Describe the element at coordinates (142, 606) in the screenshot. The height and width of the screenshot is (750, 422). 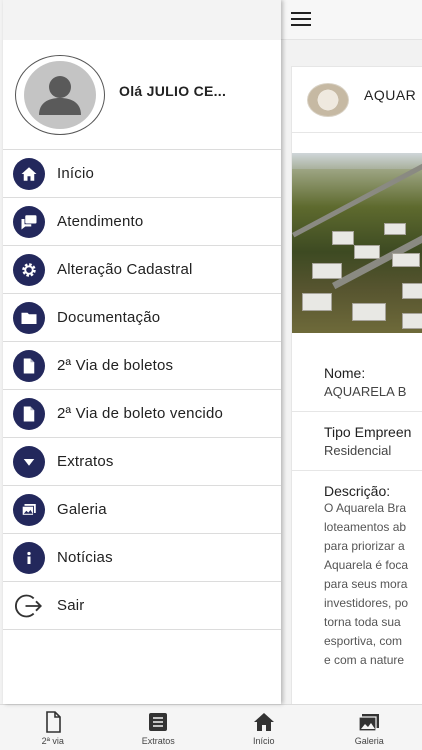
I see `menu-item-sair: Sair` at that location.